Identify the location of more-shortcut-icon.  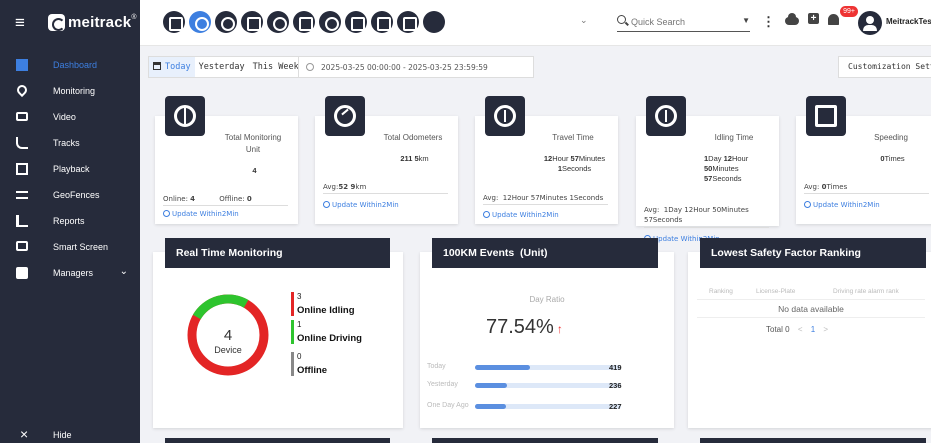
(434, 22).